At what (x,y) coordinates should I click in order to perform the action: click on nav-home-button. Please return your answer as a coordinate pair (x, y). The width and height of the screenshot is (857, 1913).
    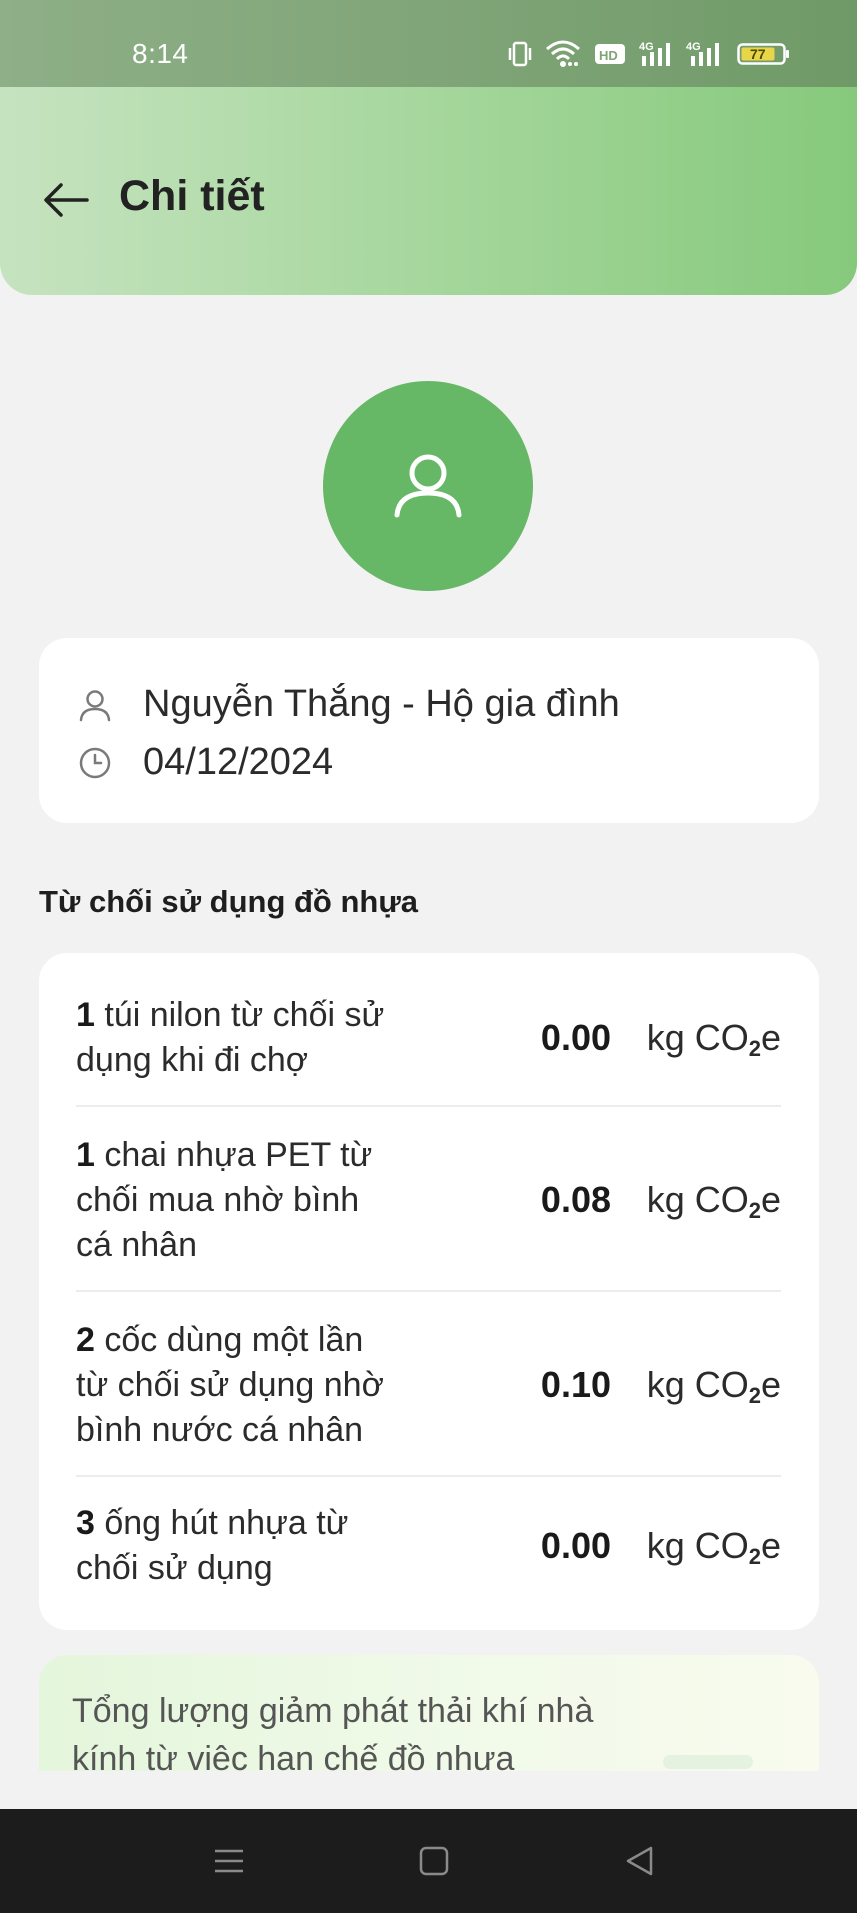
    Looking at the image, I should click on (434, 1861).